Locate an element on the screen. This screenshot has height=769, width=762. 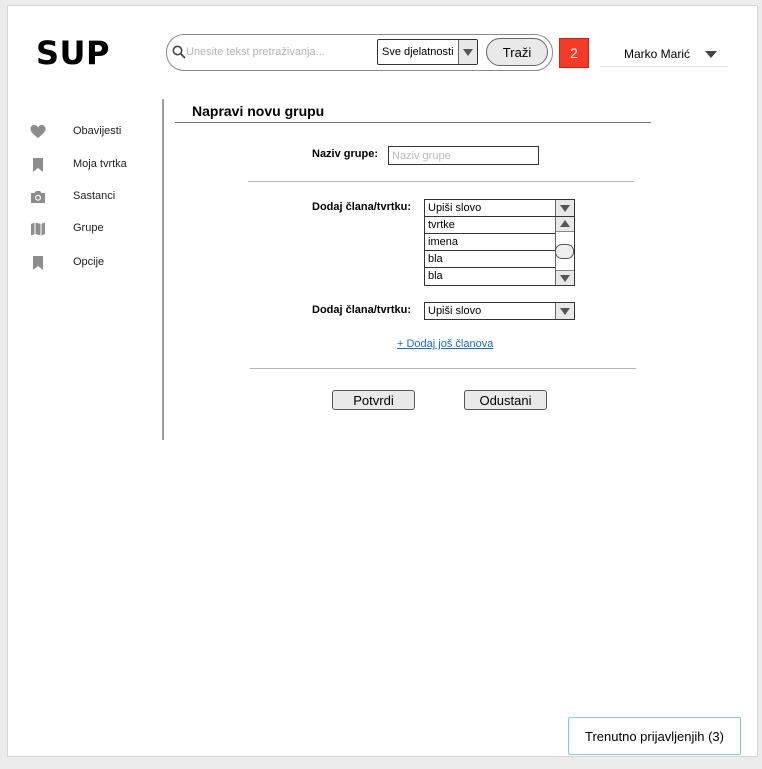
sidebar-item-label: Grupe is located at coordinates (88, 228).